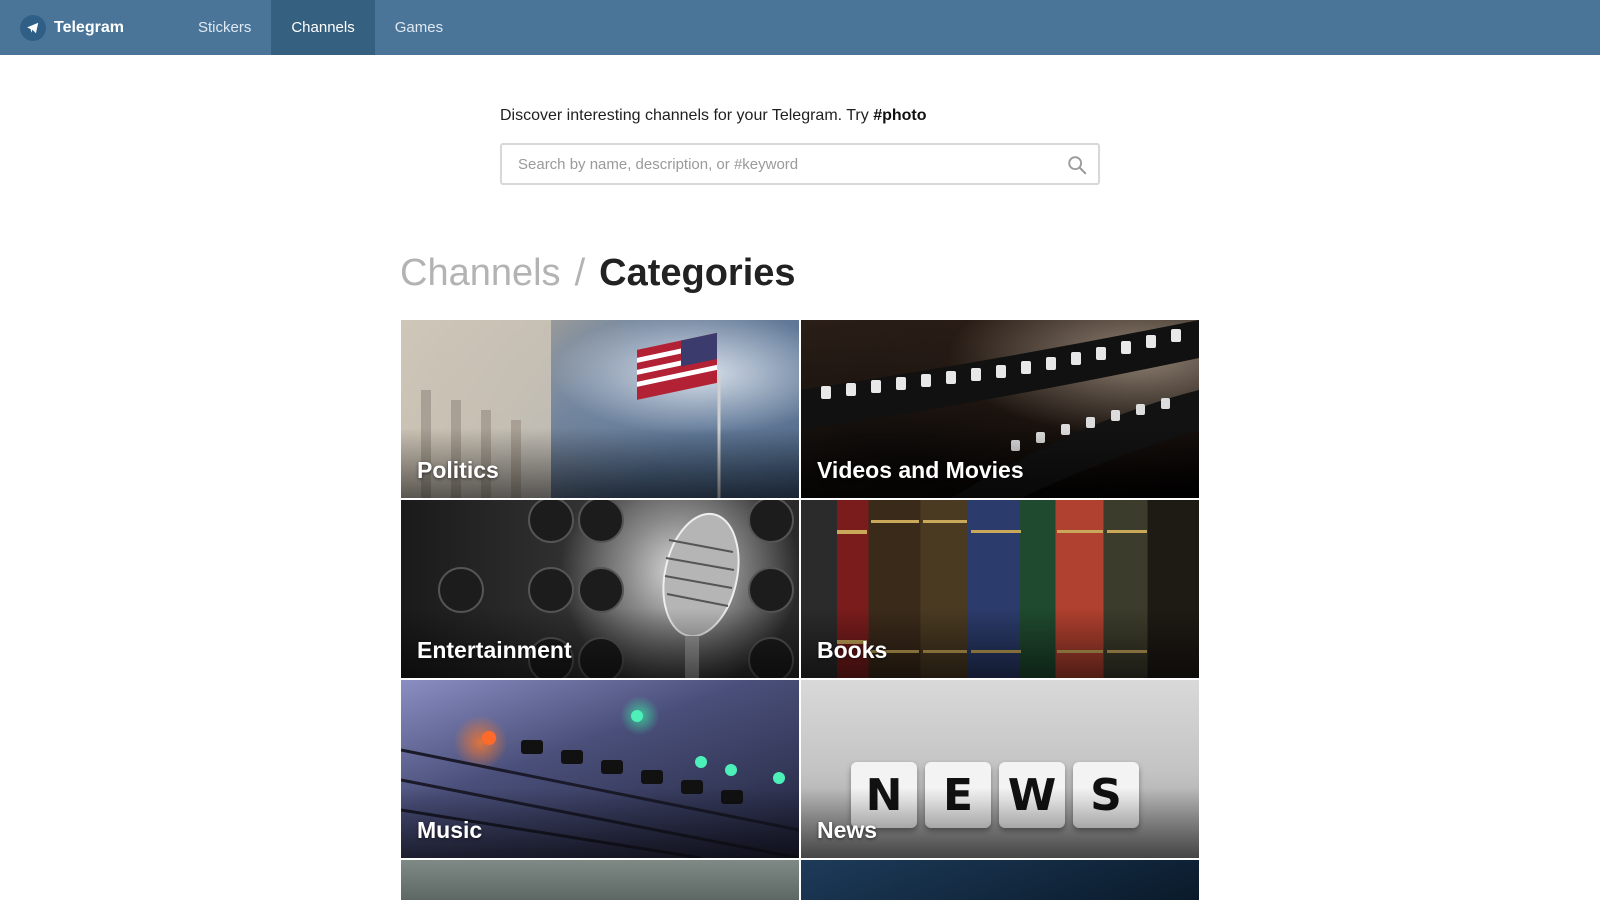 This screenshot has width=1600, height=900. Describe the element at coordinates (494, 650) in the screenshot. I see `category-label: Entertainment` at that location.